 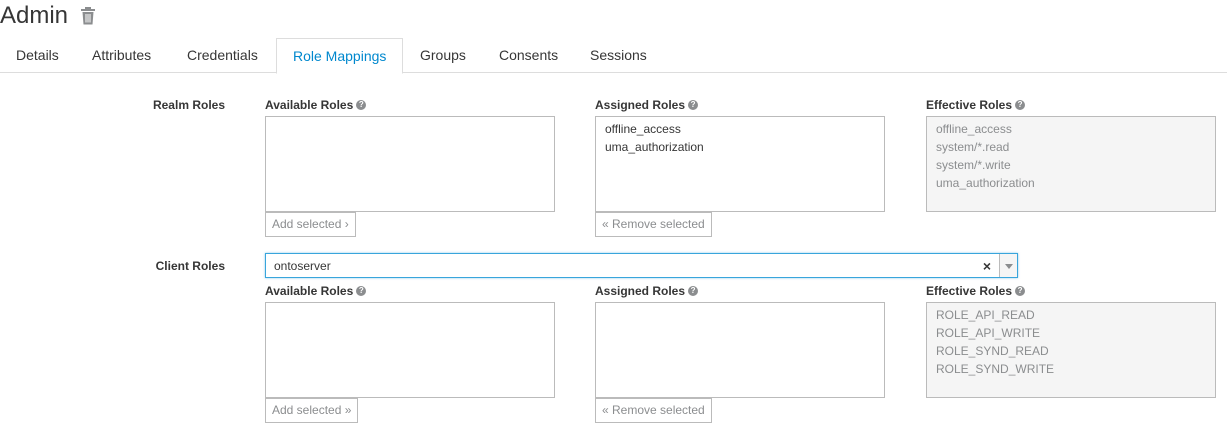 What do you see at coordinates (310, 224) in the screenshot?
I see `realm-add-selected-button: Add selected ›` at bounding box center [310, 224].